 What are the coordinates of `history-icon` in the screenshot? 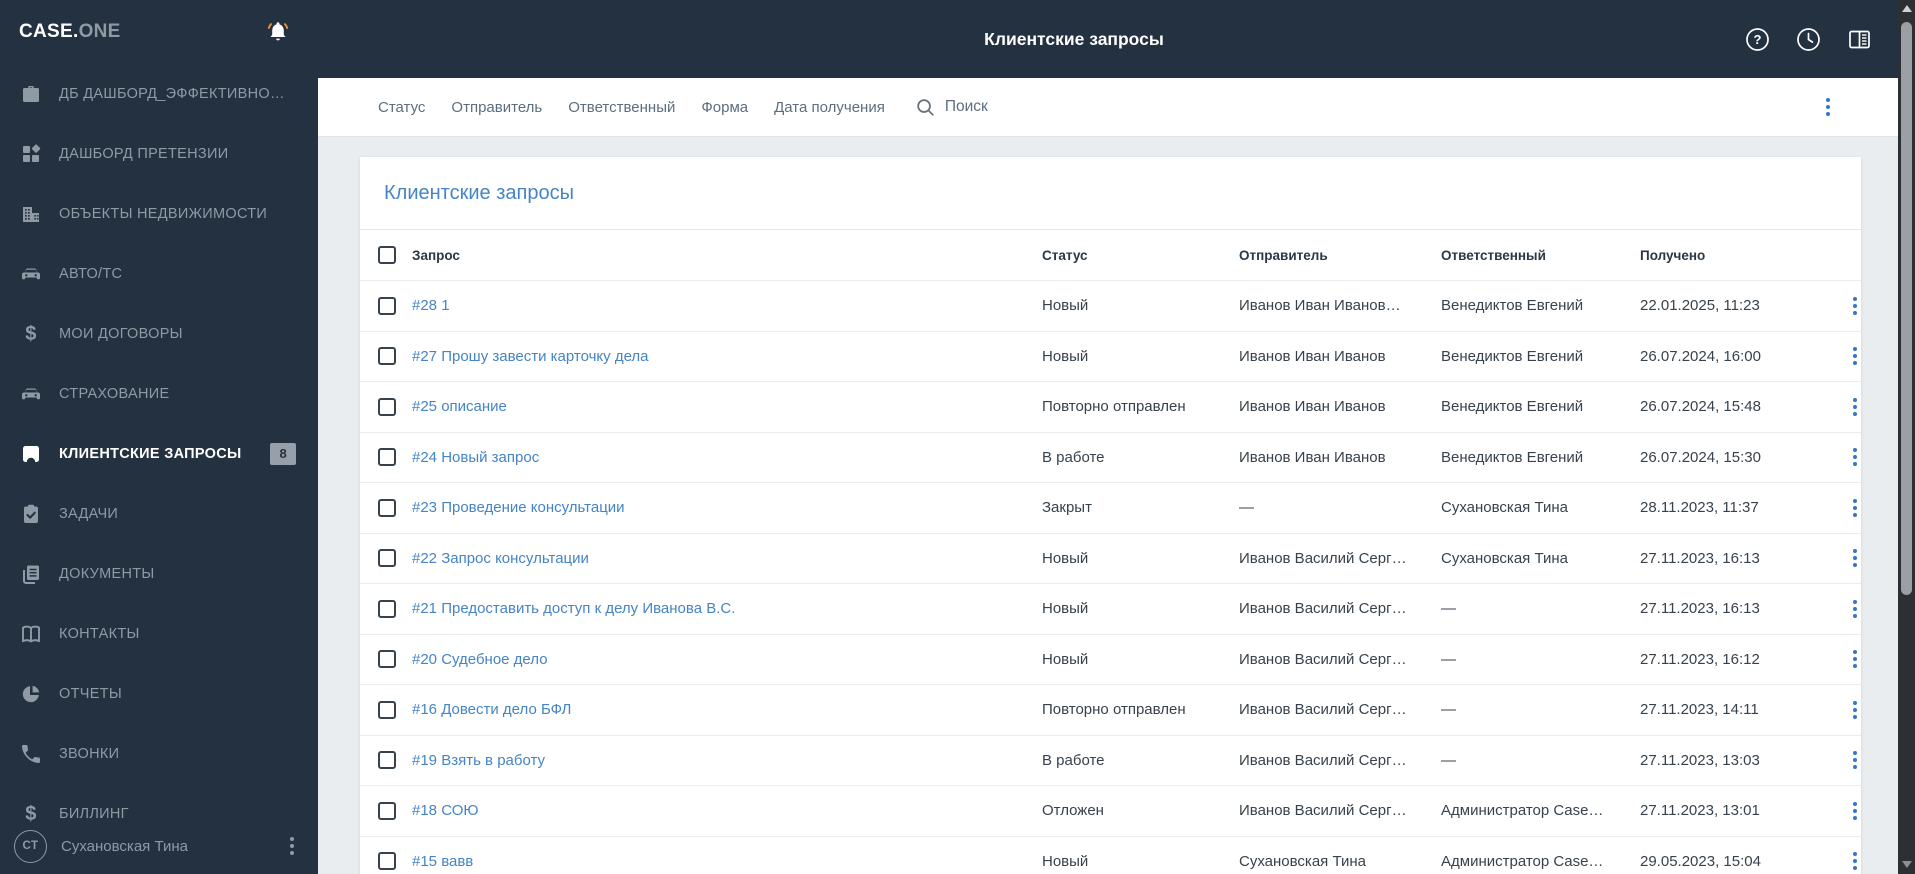 It's located at (1808, 39).